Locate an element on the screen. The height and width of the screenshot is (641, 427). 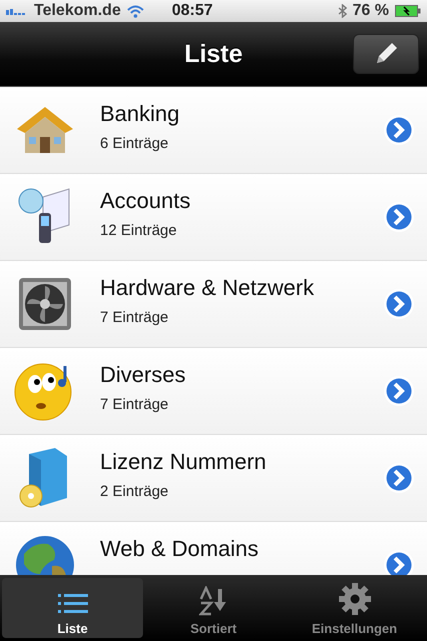
sort-icon is located at coordinates (213, 601).